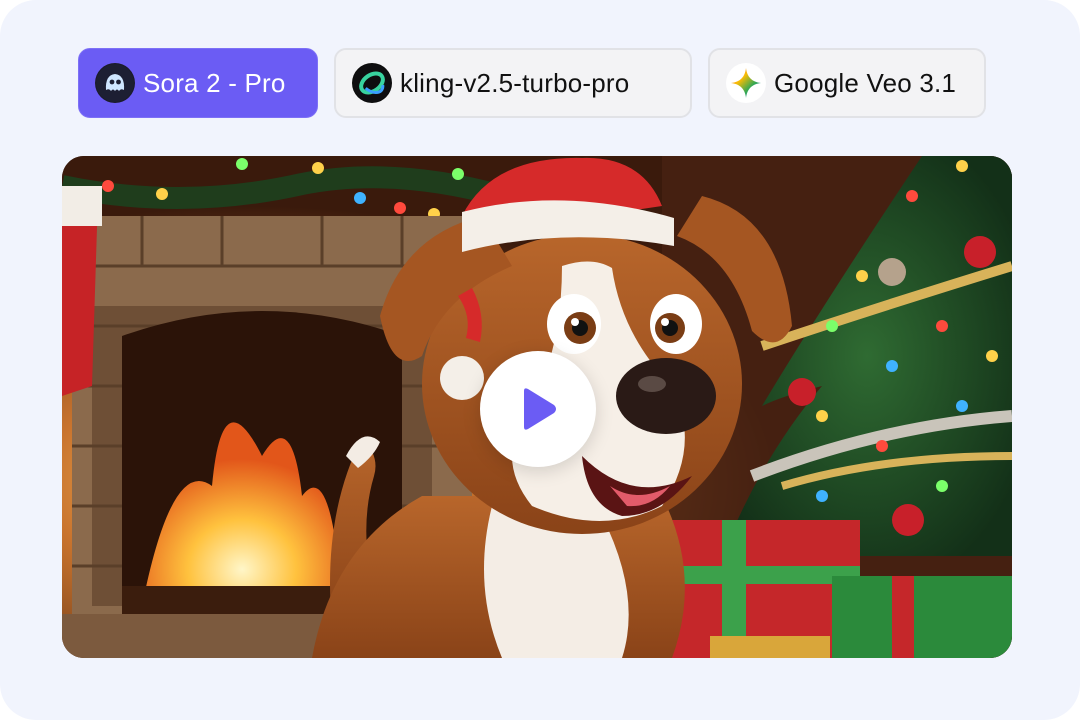 This screenshot has height=720, width=1080. I want to click on play-icon, so click(540, 409).